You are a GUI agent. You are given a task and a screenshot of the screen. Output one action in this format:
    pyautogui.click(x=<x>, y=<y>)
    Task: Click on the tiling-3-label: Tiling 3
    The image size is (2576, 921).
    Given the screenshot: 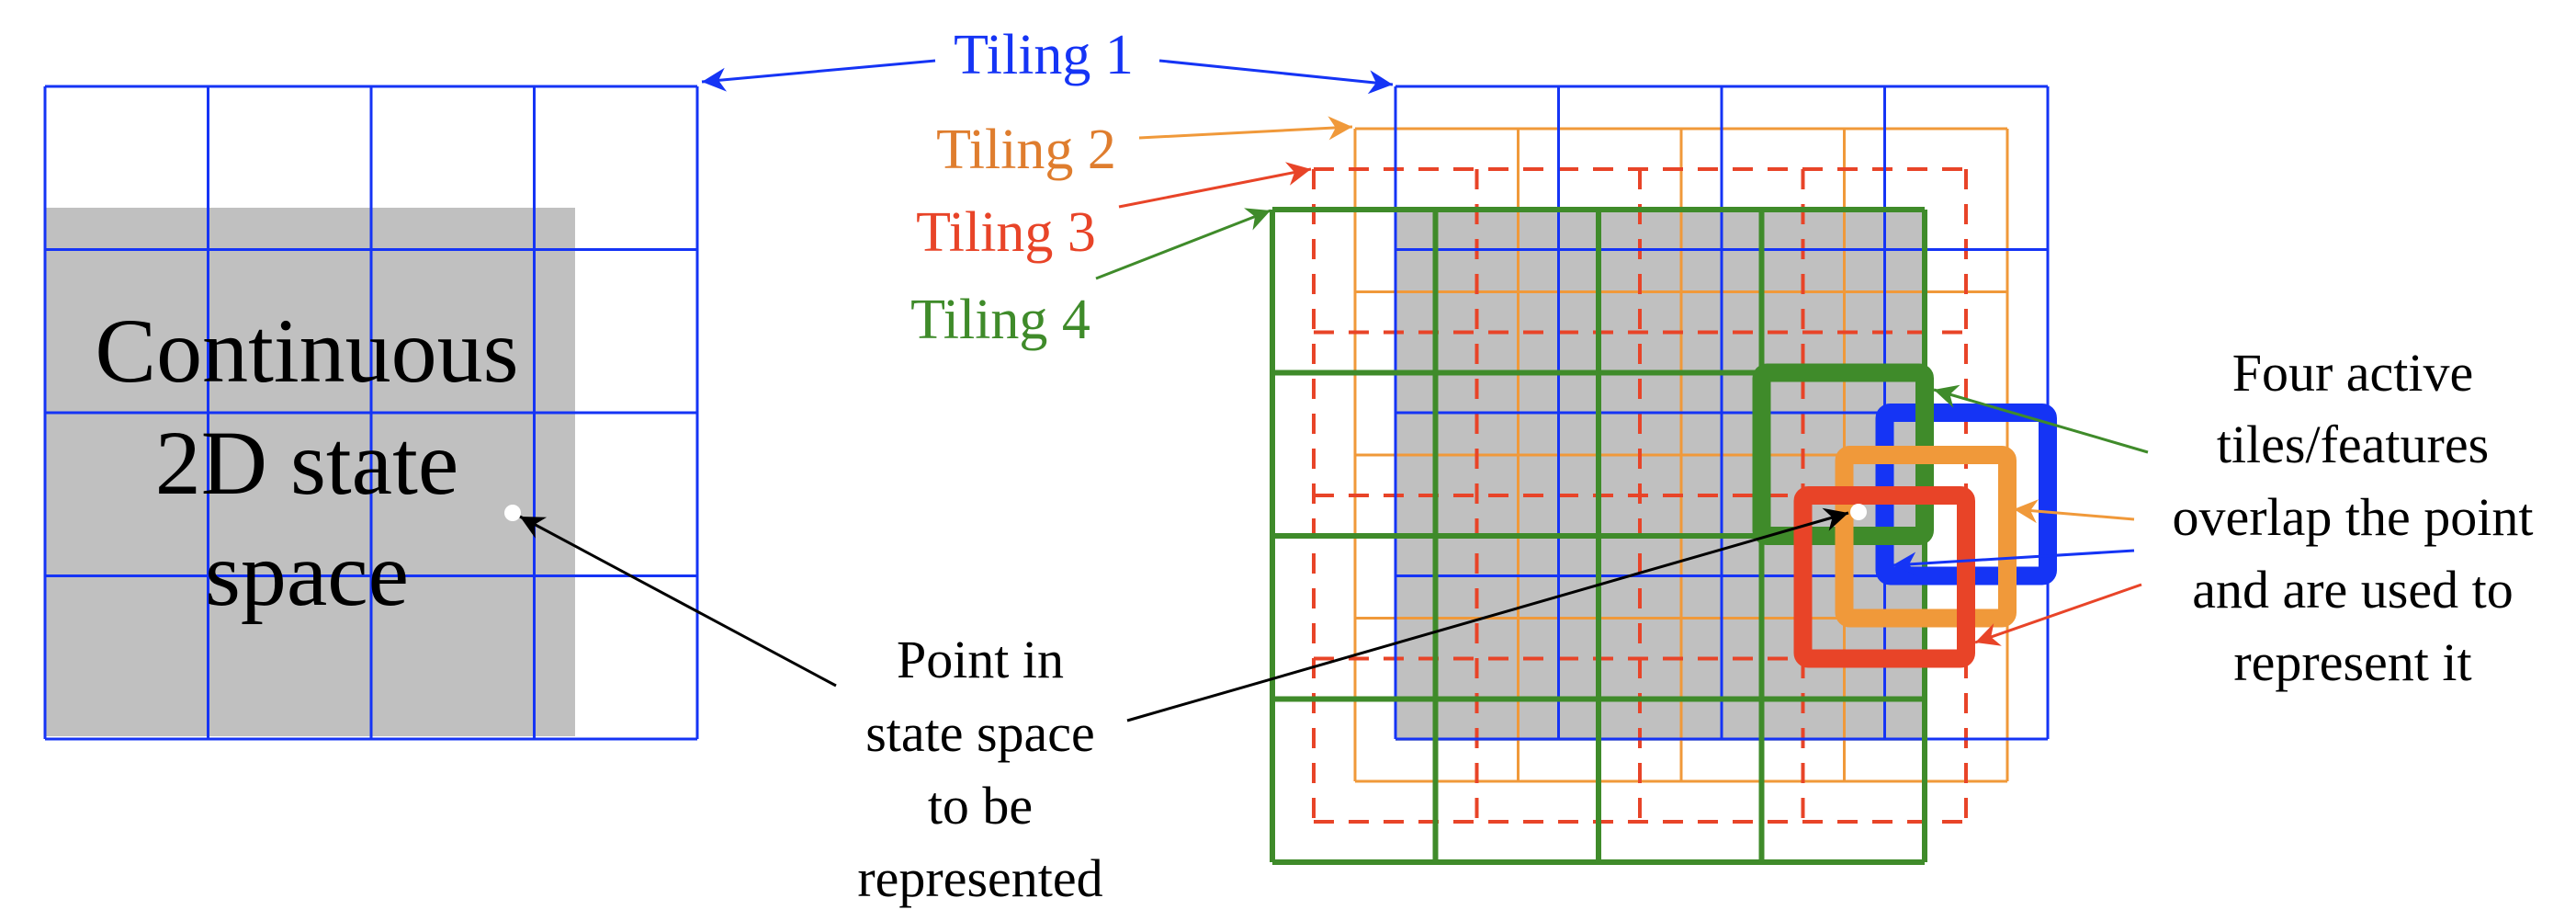 What is the action you would take?
    pyautogui.click(x=1006, y=232)
    